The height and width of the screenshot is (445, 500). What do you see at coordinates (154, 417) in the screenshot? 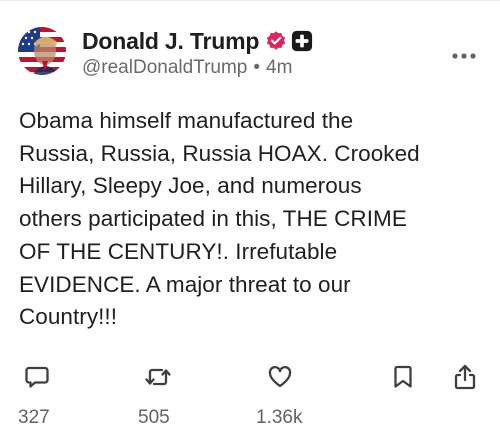
I see `retruth-count: 505` at bounding box center [154, 417].